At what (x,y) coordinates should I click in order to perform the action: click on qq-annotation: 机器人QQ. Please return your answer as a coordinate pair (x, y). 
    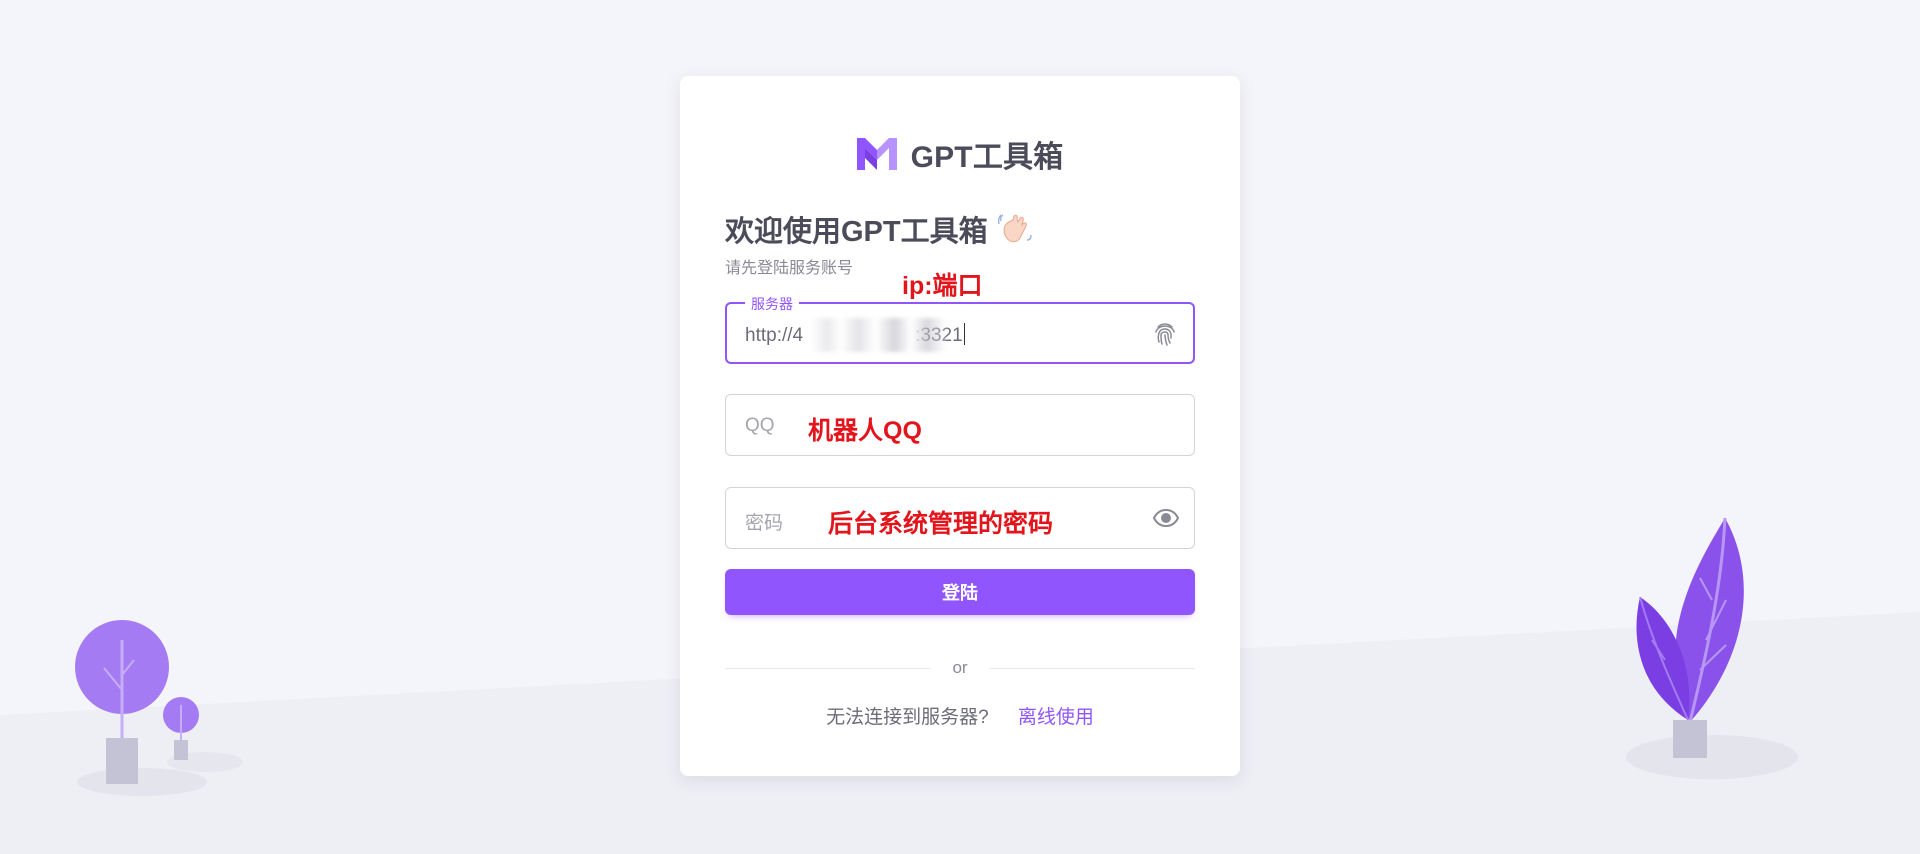
    Looking at the image, I should click on (865, 431).